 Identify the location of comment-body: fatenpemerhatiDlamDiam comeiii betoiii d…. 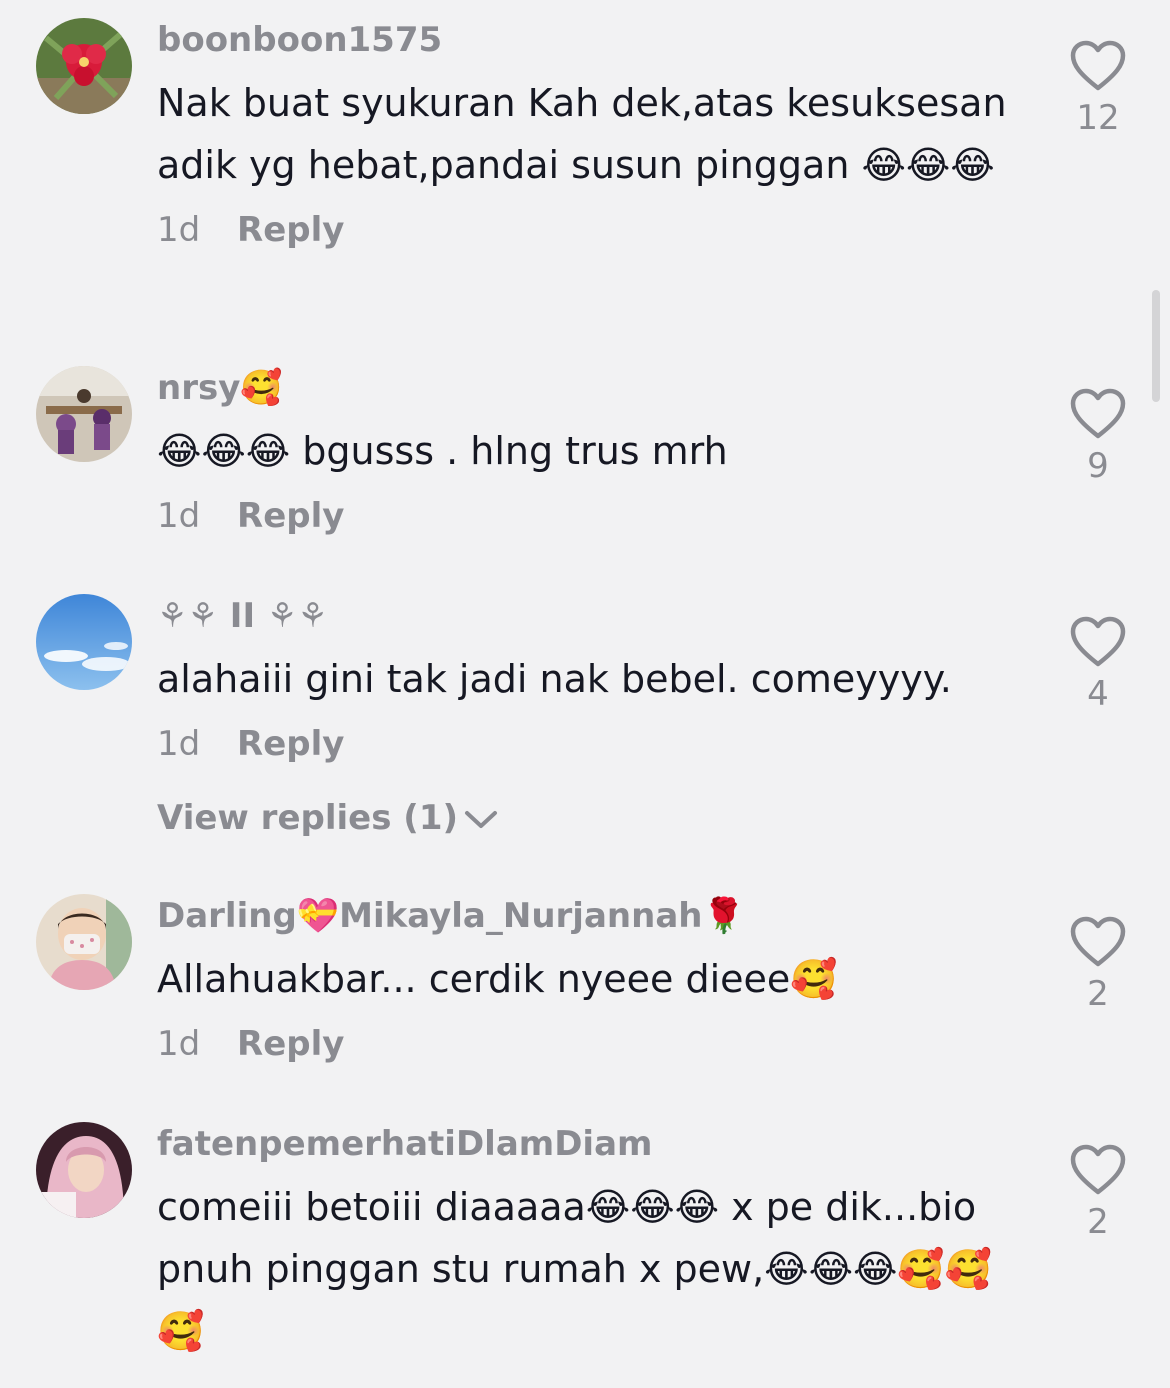
(587, 1242).